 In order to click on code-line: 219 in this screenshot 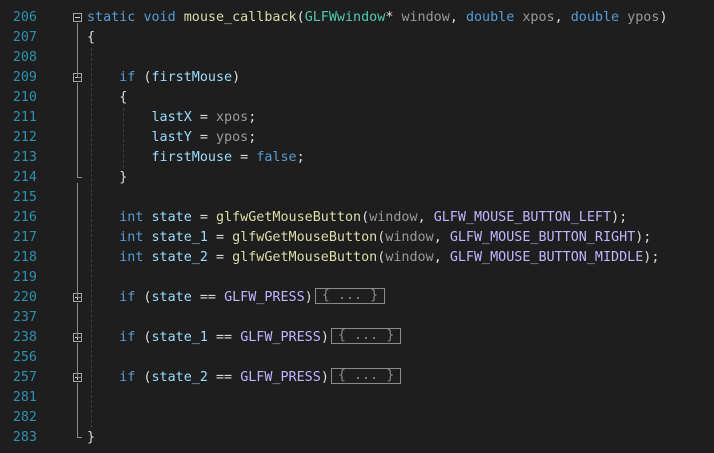, I will do `click(357, 278)`.